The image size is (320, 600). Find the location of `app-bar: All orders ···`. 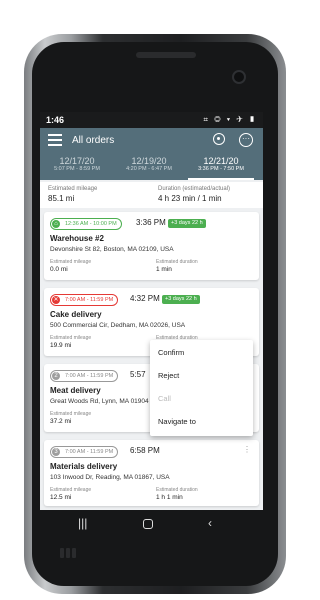

app-bar: All orders ··· is located at coordinates (151, 141).